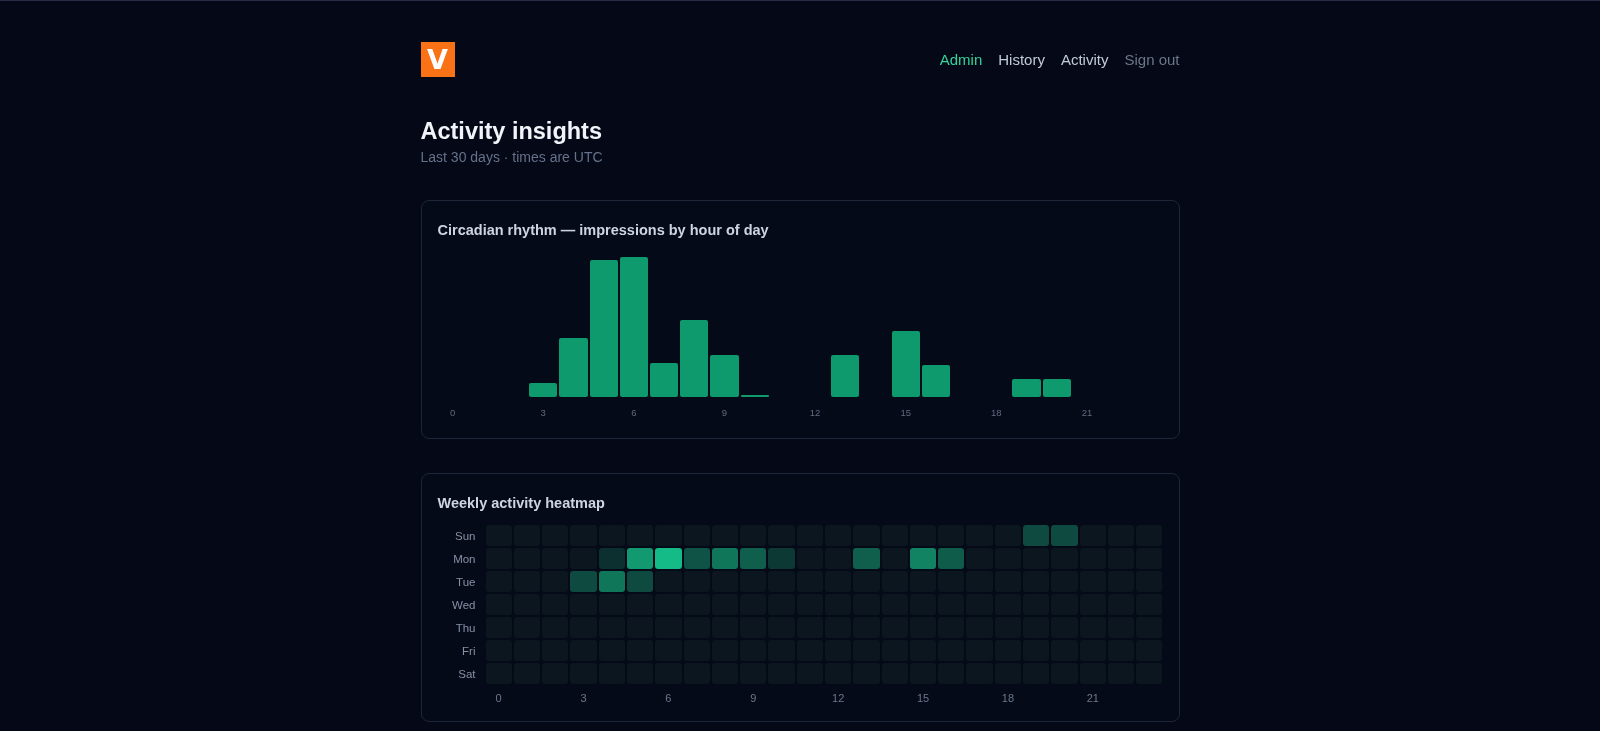 This screenshot has width=1600, height=731. I want to click on page-subtitle: Last 30 days · times are UTC, so click(512, 157).